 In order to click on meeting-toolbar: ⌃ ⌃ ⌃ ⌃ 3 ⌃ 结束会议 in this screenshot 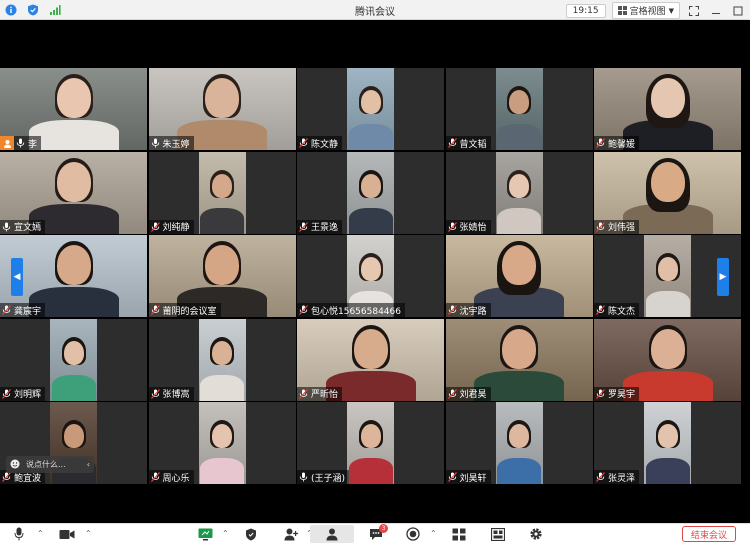, I will do `click(375, 533)`.